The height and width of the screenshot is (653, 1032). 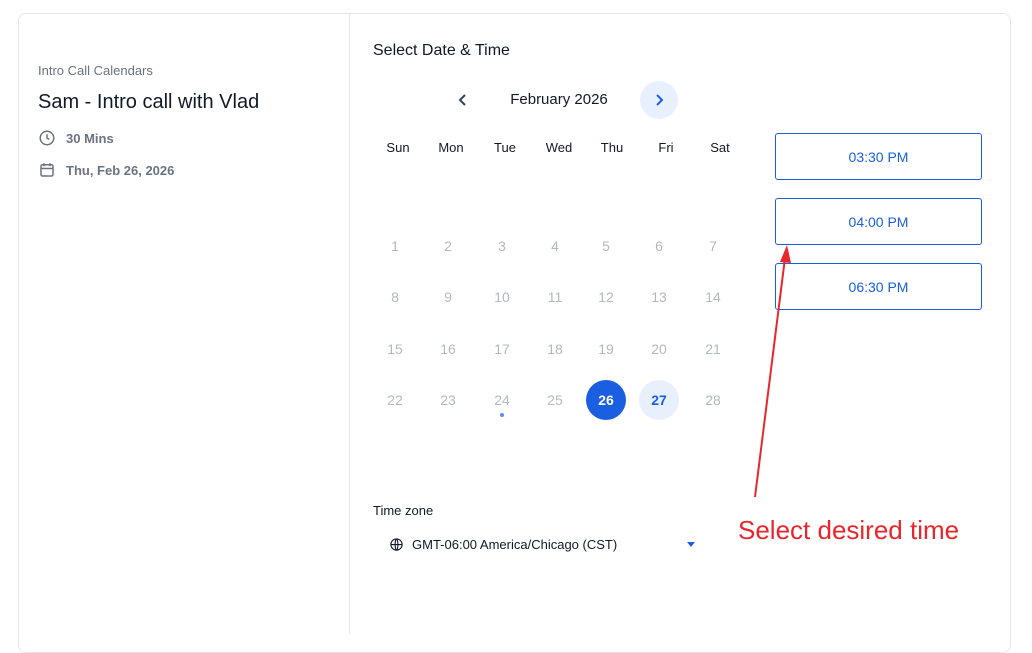 I want to click on timezone-value: GMT-06:00 America/Chicago (CST), so click(x=515, y=544).